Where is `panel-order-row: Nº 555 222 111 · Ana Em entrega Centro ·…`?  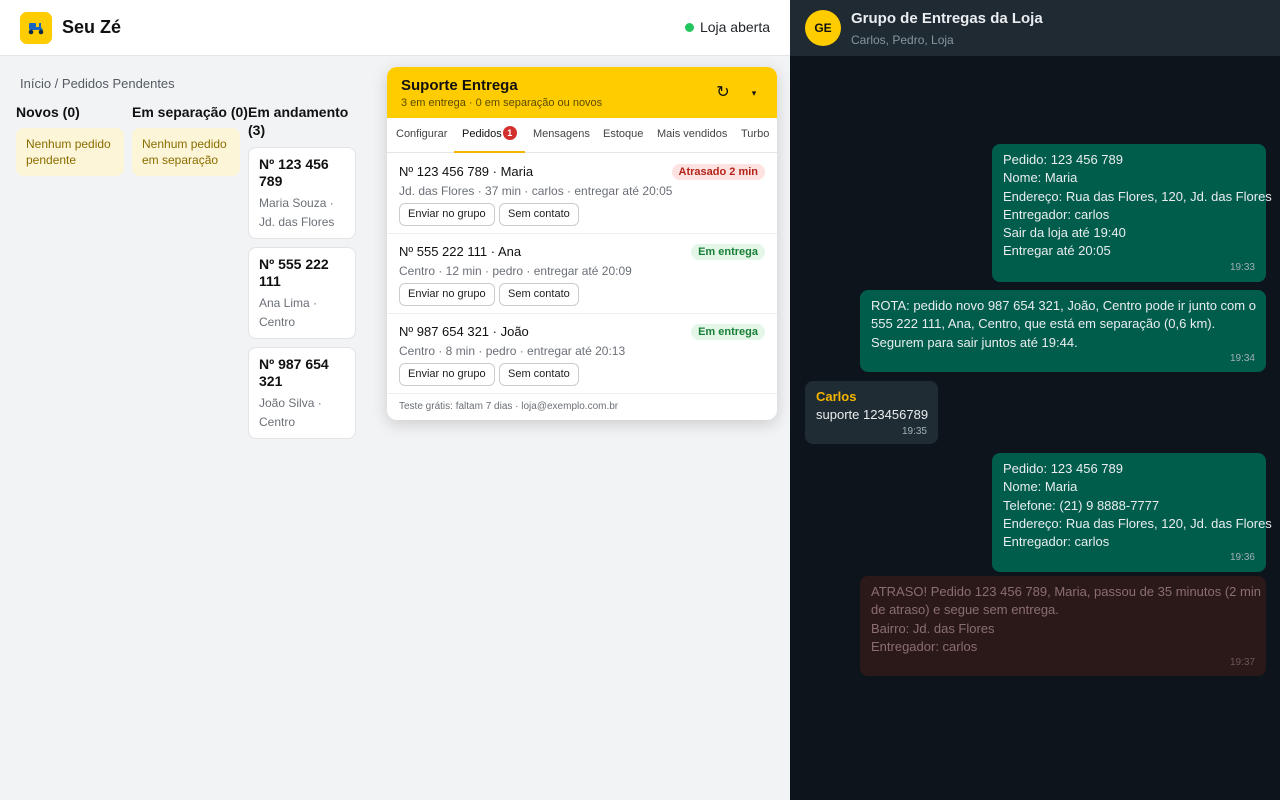 panel-order-row: Nº 555 222 111 · Ana Em entrega Centro ·… is located at coordinates (582, 274).